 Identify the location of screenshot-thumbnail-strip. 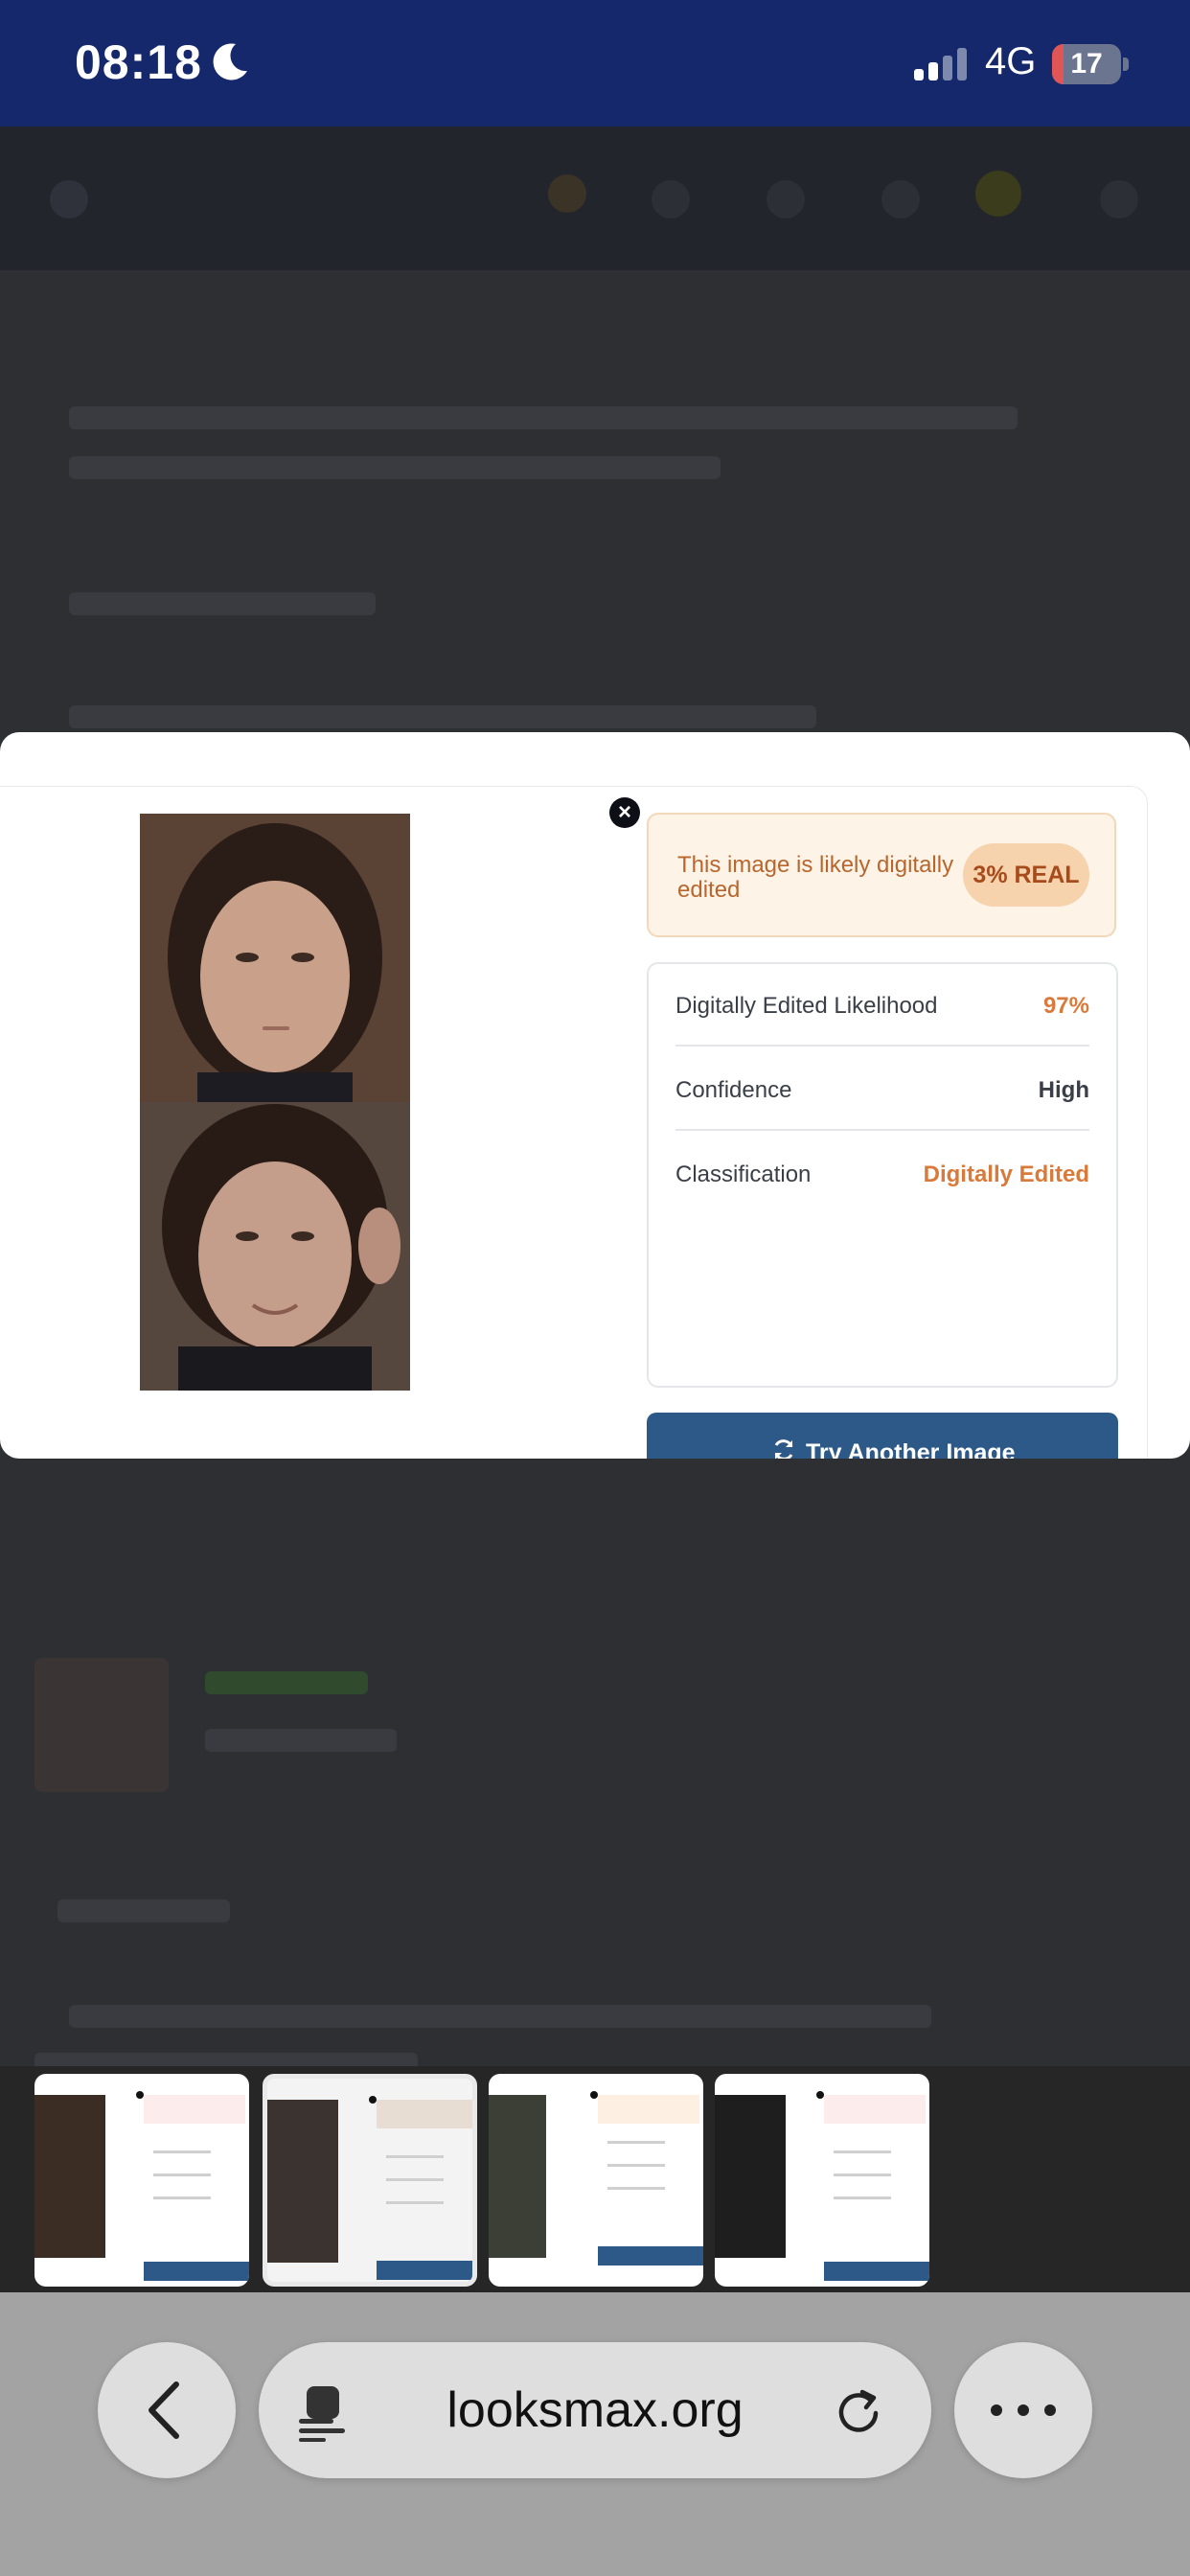
(595, 2179).